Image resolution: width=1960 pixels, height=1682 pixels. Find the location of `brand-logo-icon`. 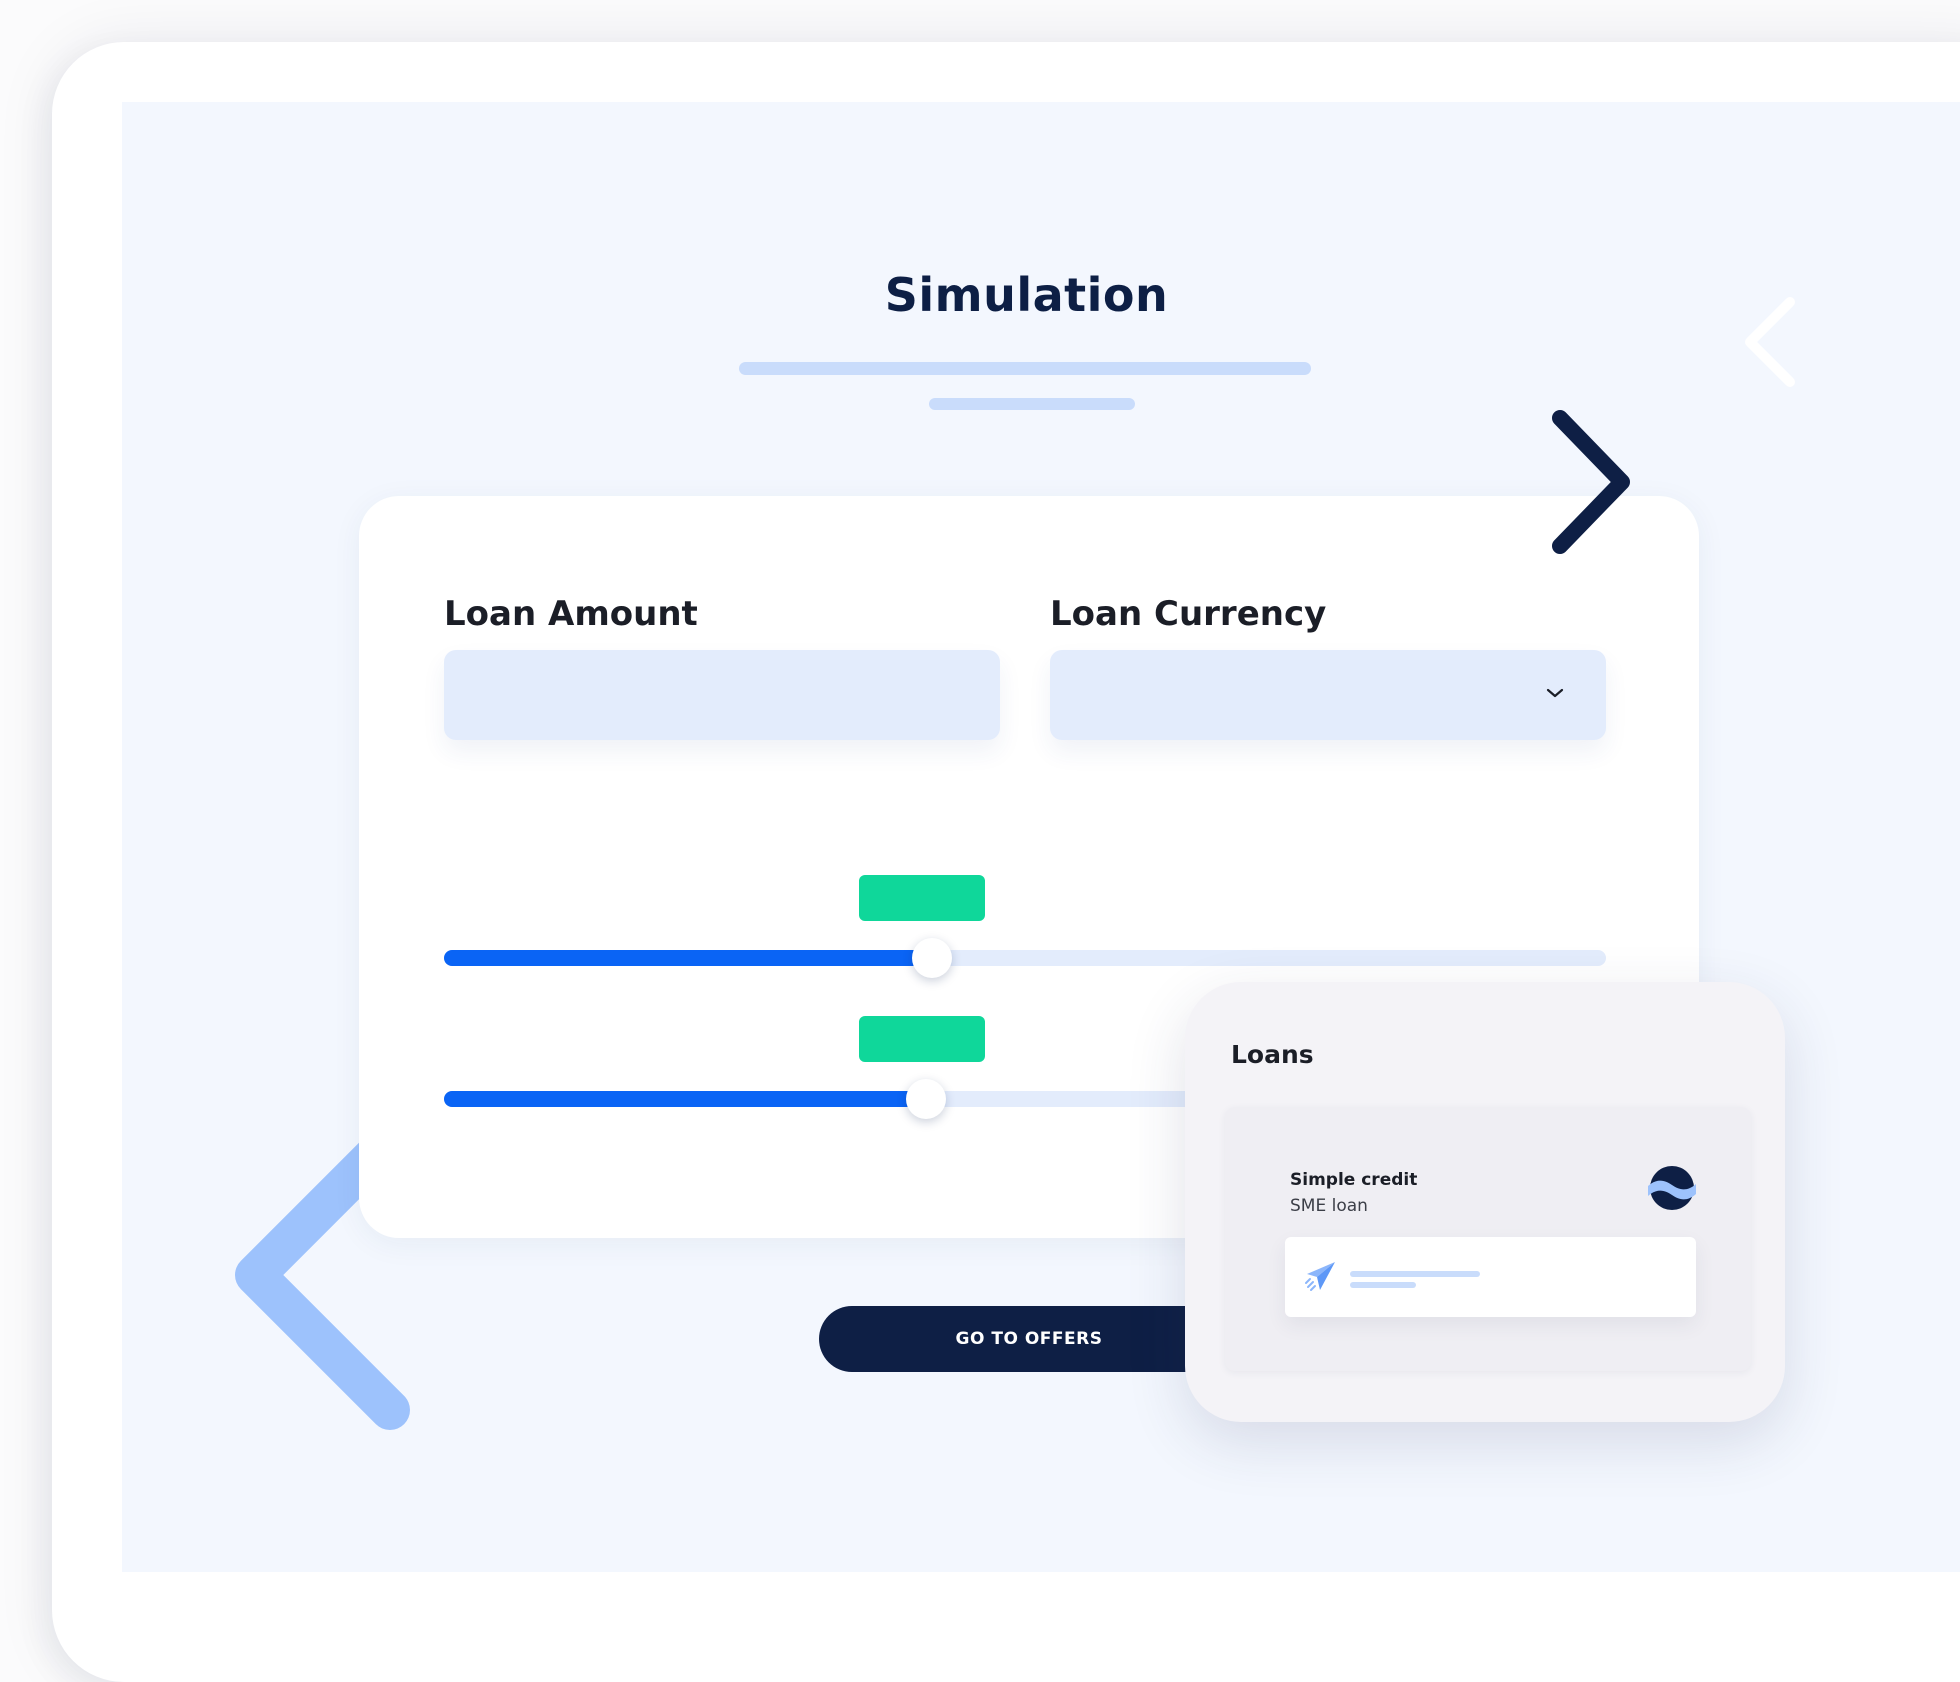

brand-logo-icon is located at coordinates (1672, 1188).